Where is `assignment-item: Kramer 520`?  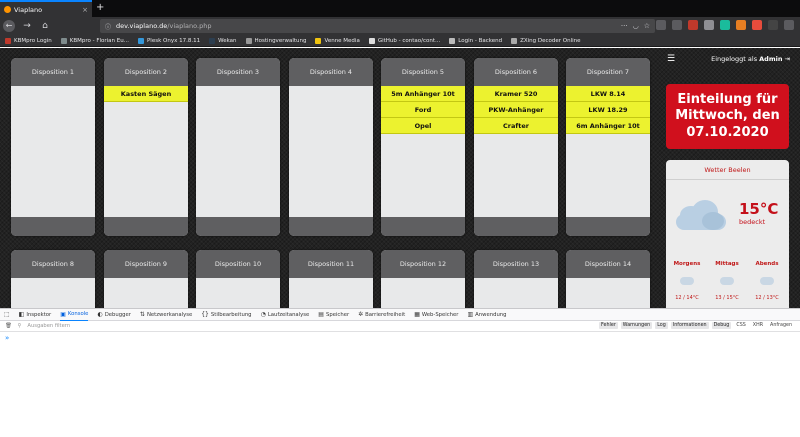 assignment-item: Kramer 520 is located at coordinates (516, 94).